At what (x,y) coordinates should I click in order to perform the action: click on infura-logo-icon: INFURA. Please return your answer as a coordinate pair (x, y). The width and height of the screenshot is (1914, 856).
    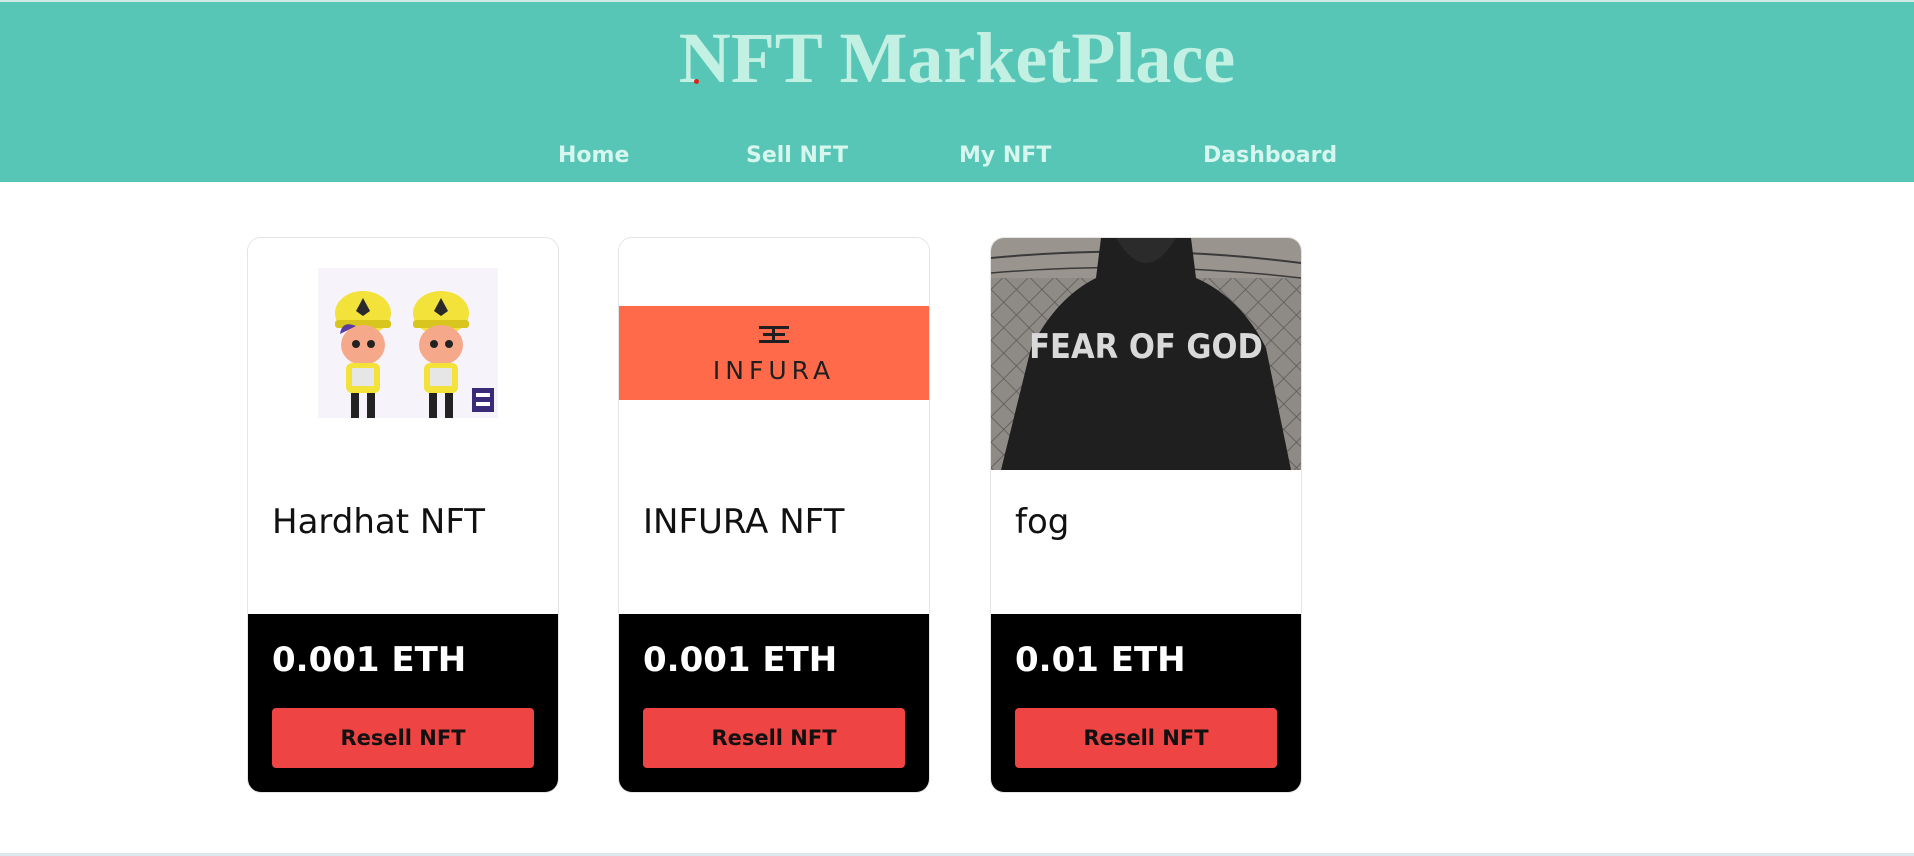
    Looking at the image, I should click on (774, 353).